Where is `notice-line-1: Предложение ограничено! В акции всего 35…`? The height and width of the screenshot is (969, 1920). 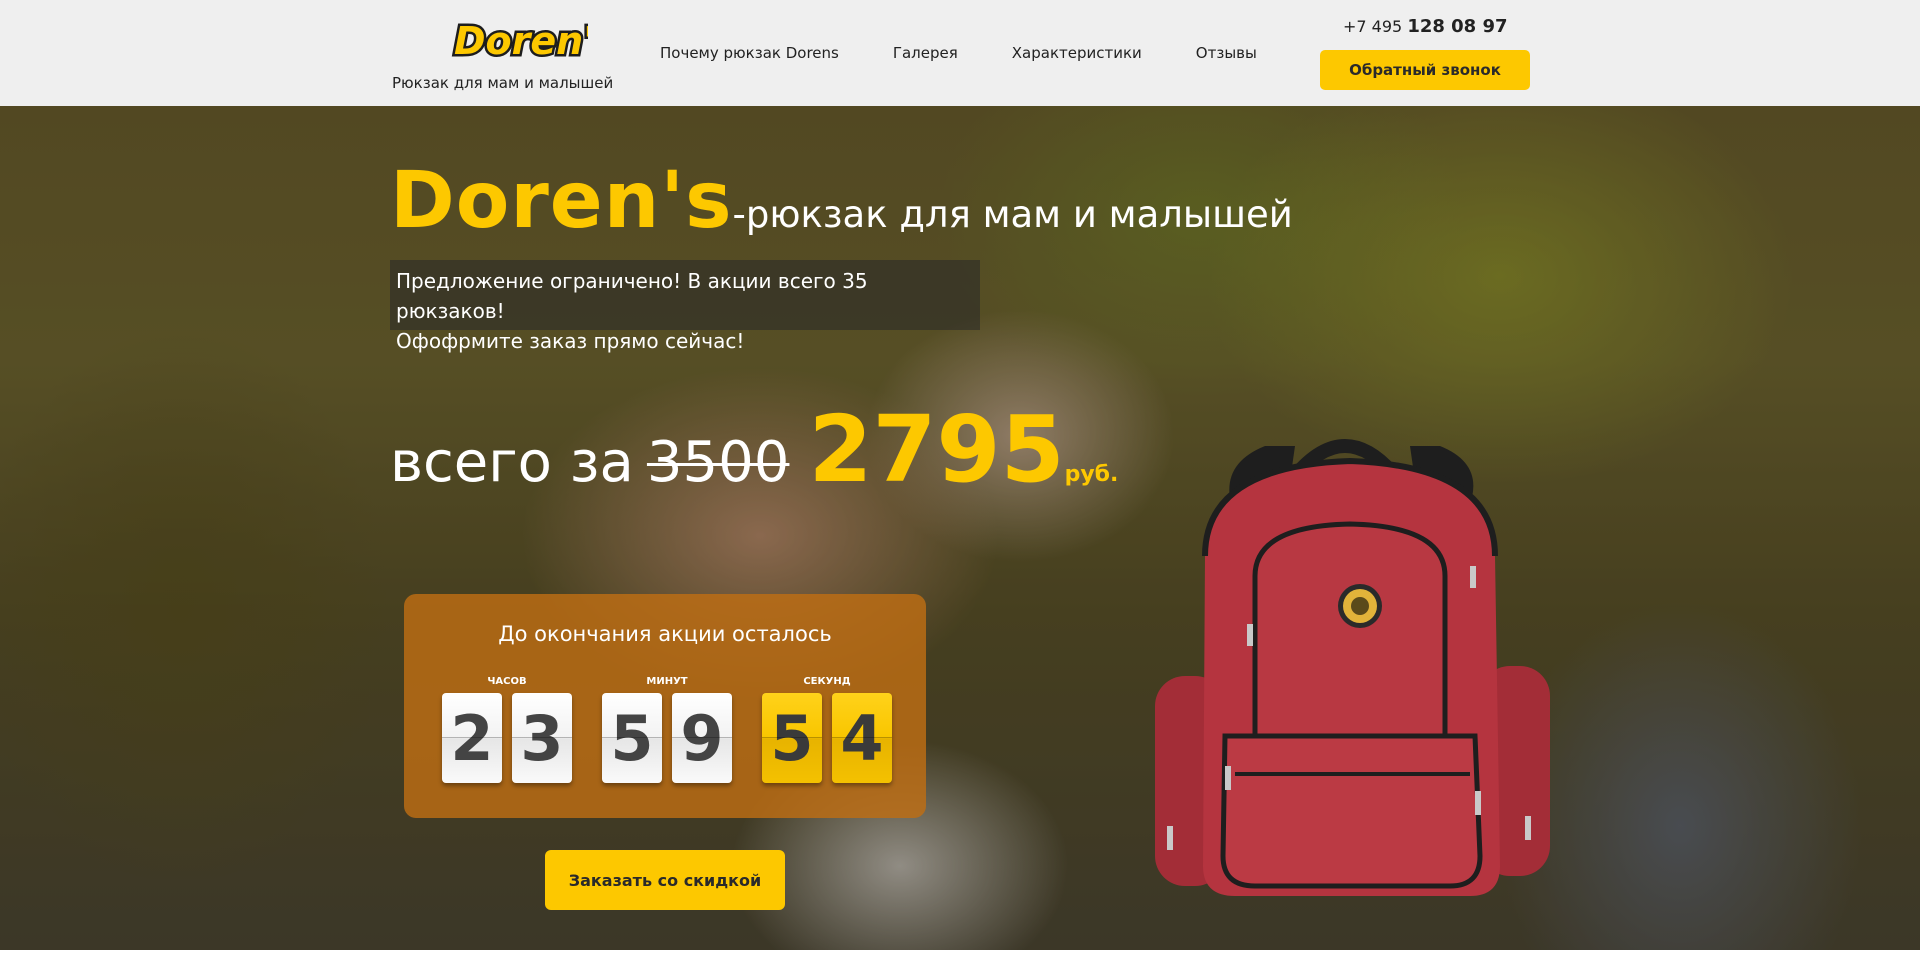
notice-line-1: Предложение ограничено! В акции всего 35… is located at coordinates (632, 296).